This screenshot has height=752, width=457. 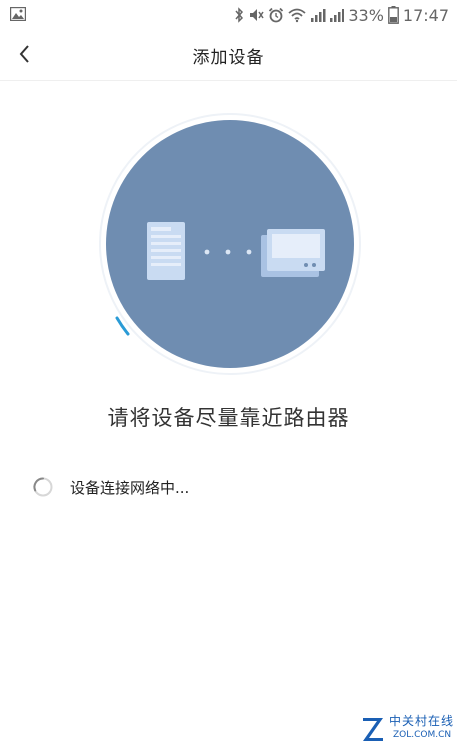 What do you see at coordinates (422, 735) in the screenshot?
I see `watermark-en: ZOL.COM.CN` at bounding box center [422, 735].